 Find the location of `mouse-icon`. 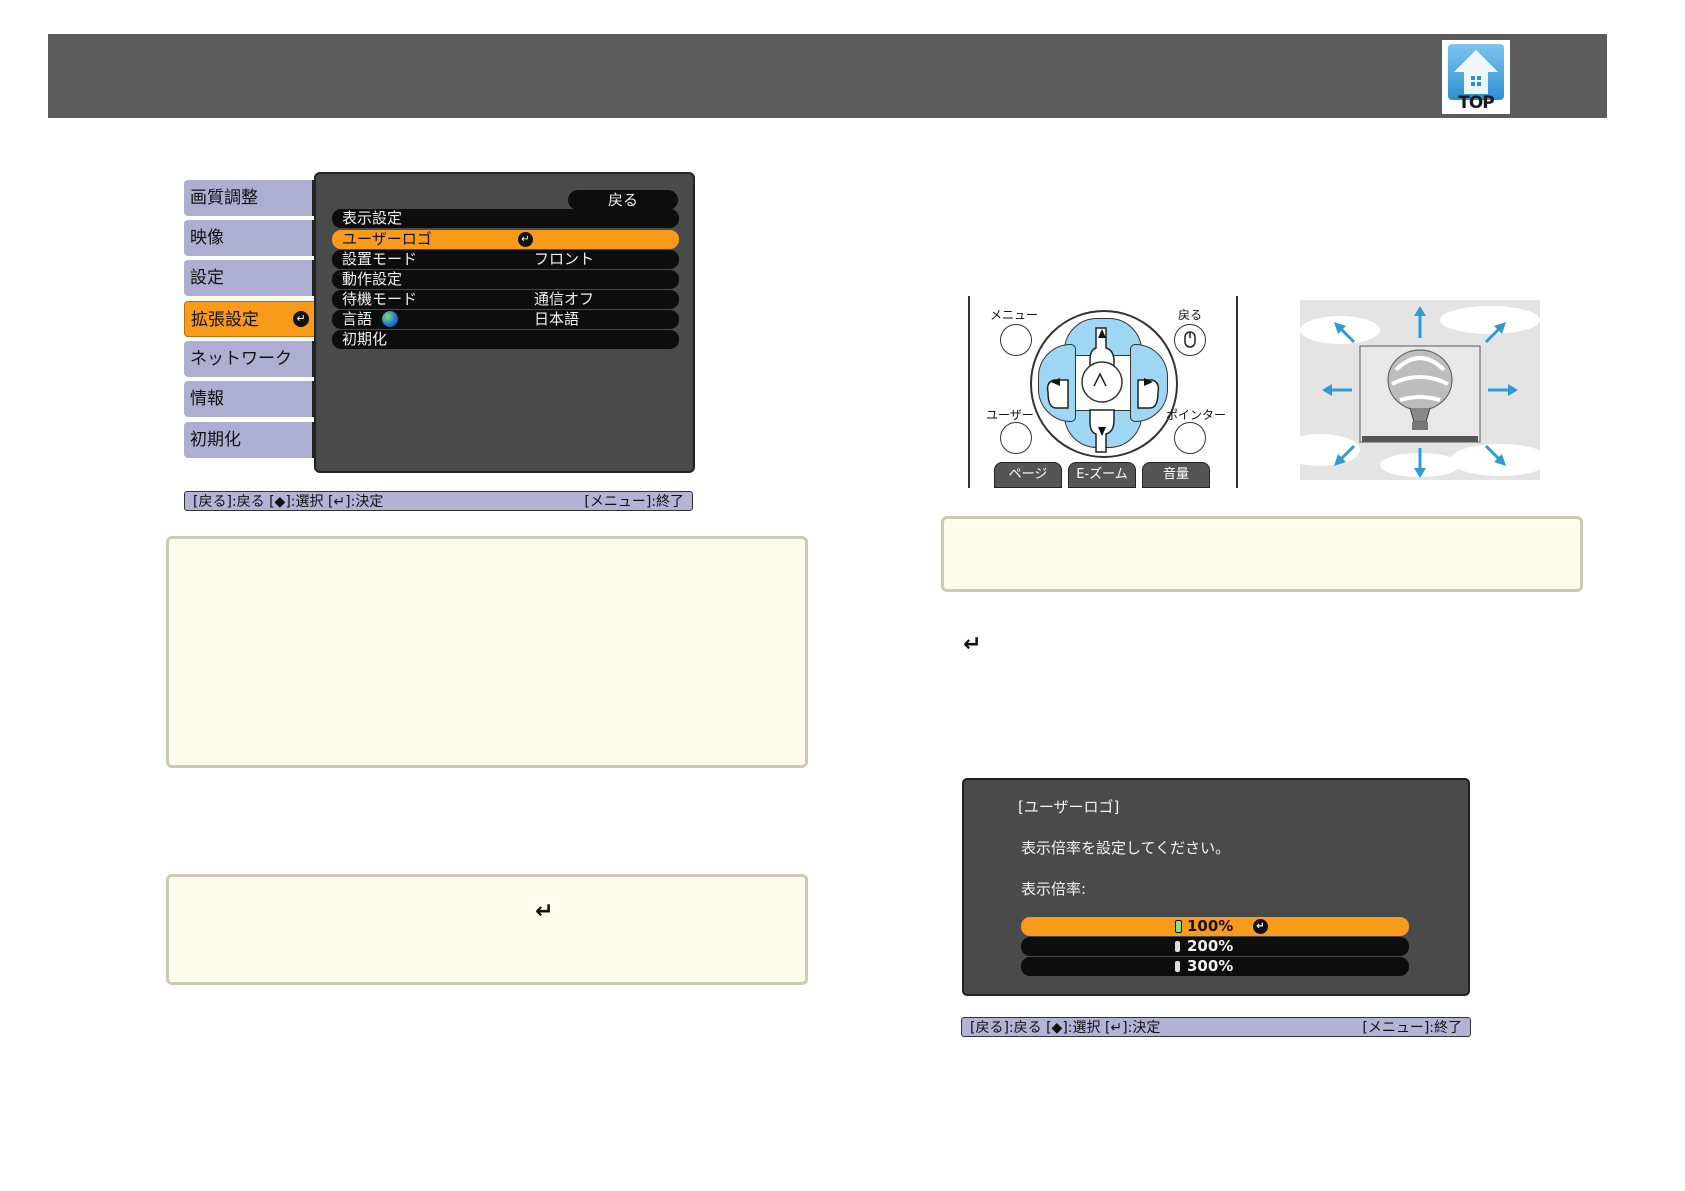

mouse-icon is located at coordinates (1190, 339).